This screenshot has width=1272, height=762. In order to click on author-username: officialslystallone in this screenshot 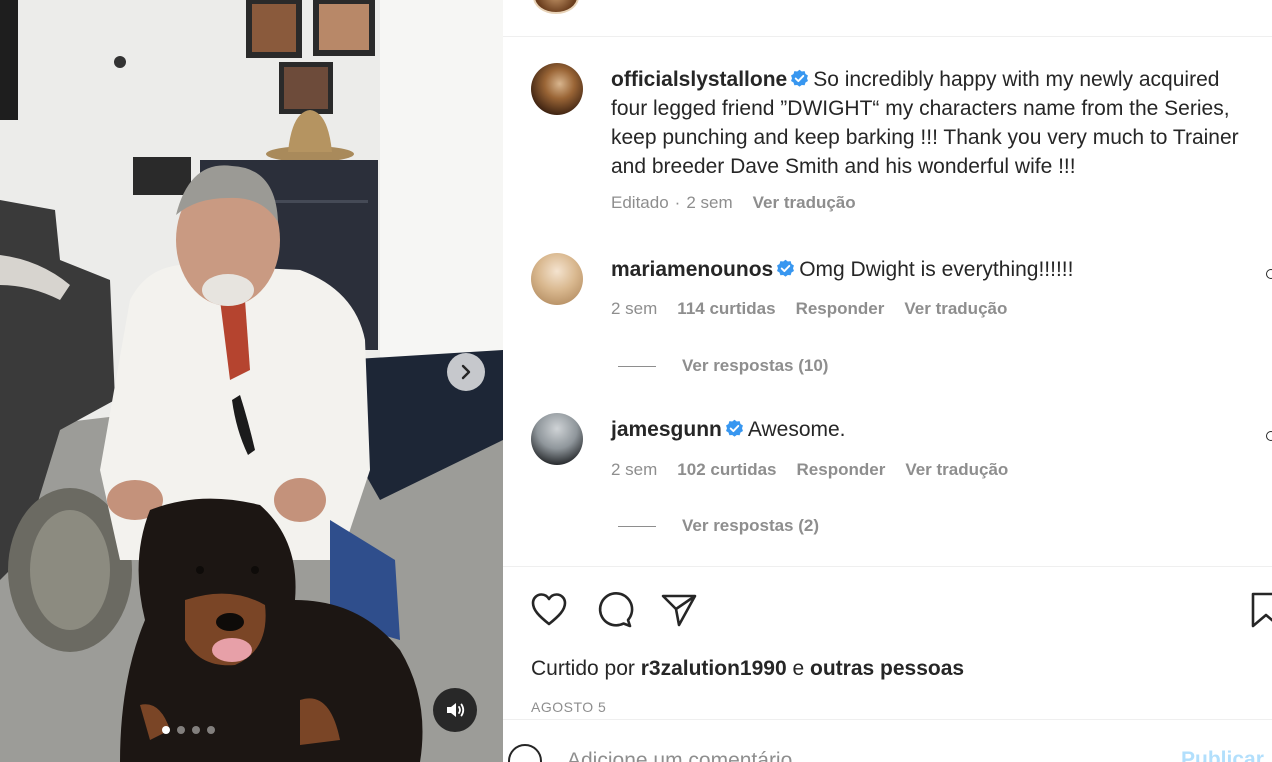, I will do `click(699, 79)`.